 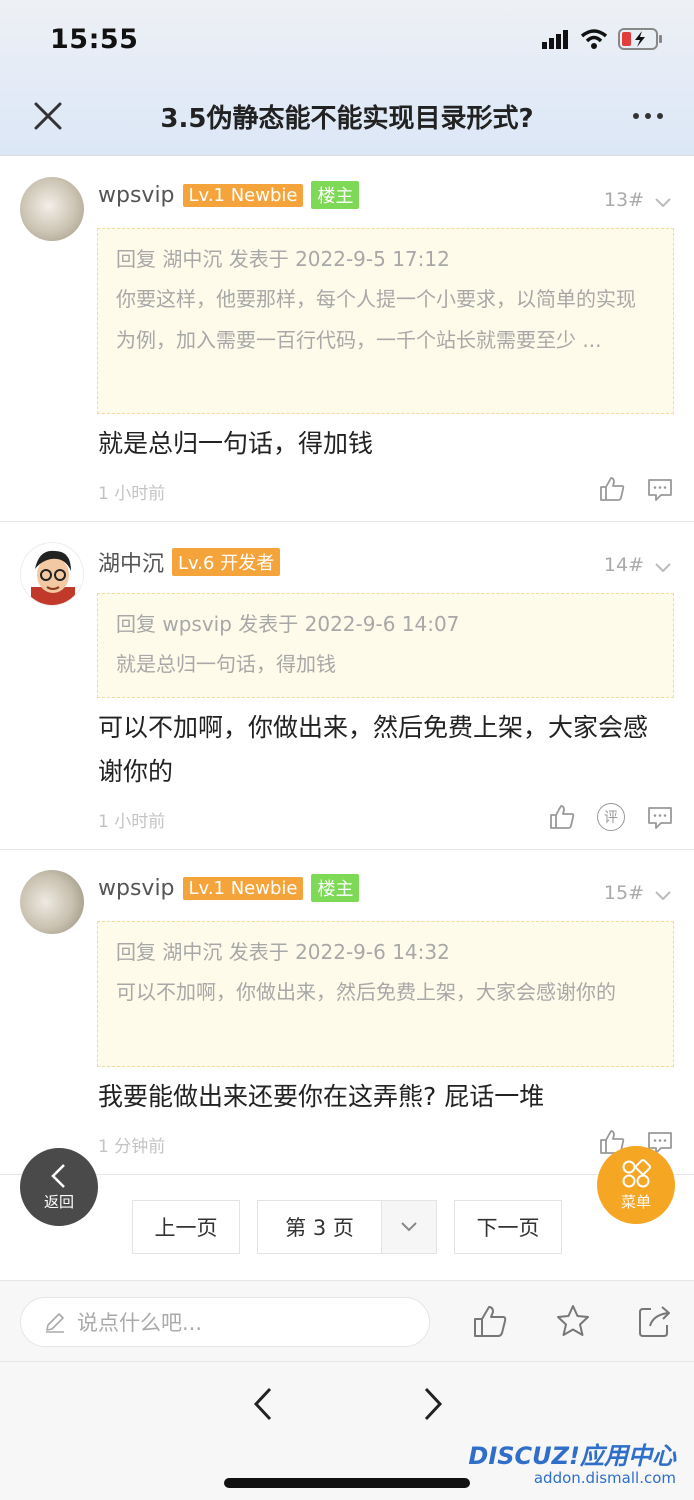 I want to click on prev-page-button: 上一页, so click(x=186, y=1227).